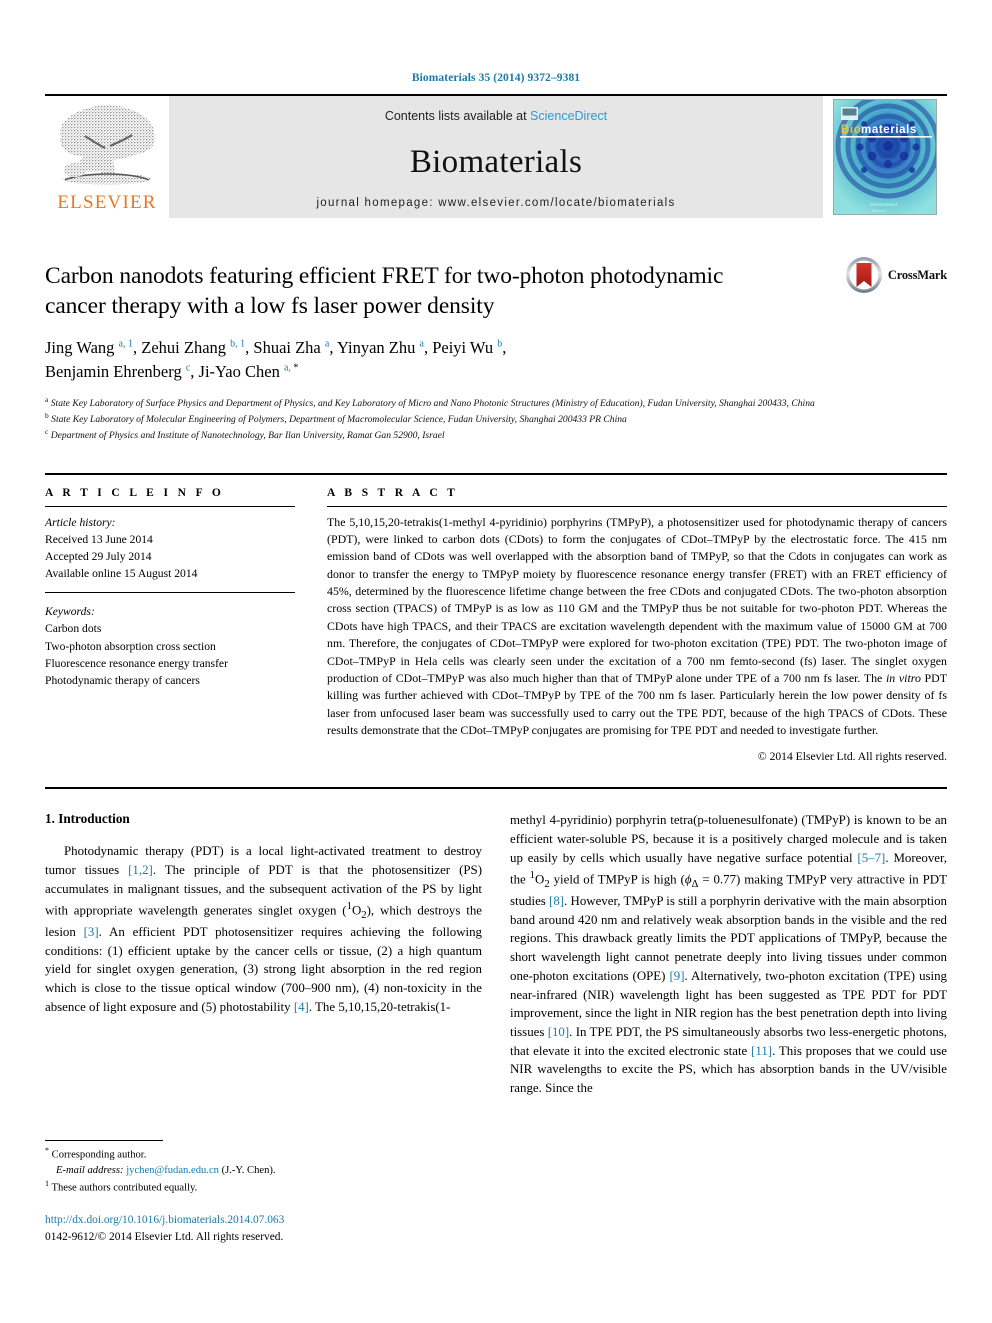 The height and width of the screenshot is (1323, 992). What do you see at coordinates (107, 202) in the screenshot?
I see `elsevier-wordmark: ELSEVIER` at bounding box center [107, 202].